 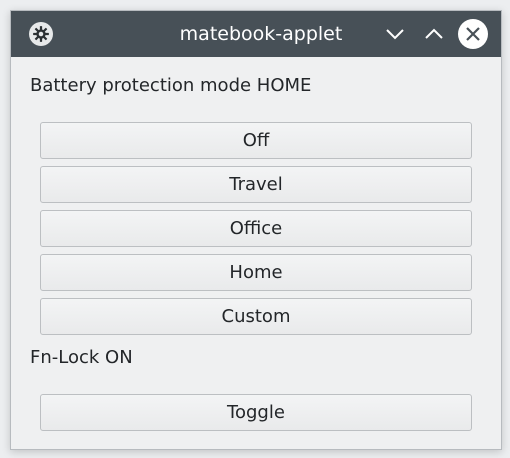 I want to click on minimize-button, so click(x=395, y=34).